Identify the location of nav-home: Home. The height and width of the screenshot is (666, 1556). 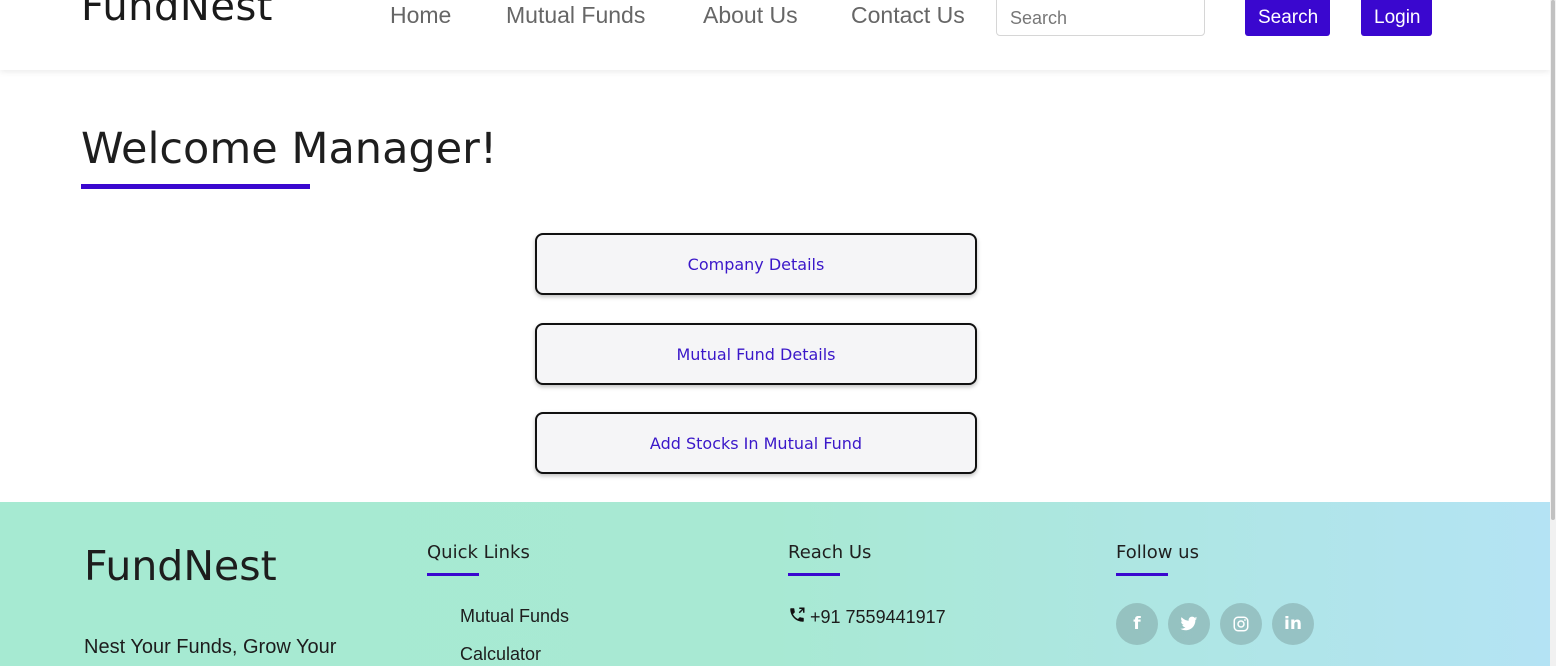
(420, 15).